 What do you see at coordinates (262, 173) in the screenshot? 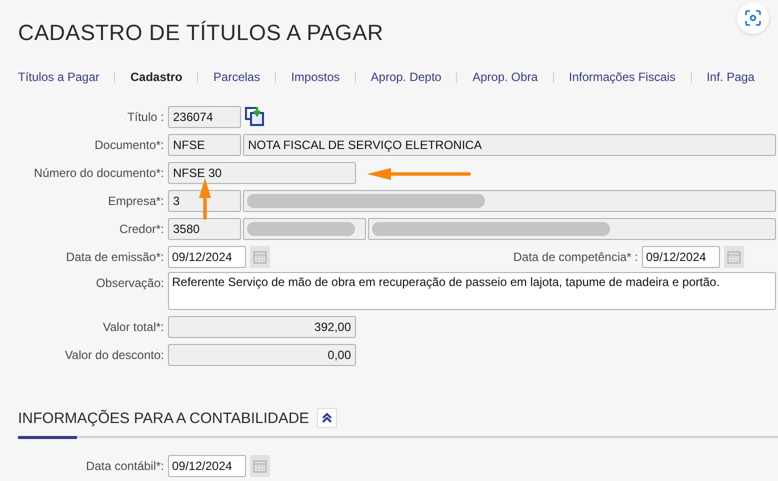
I see `document-number-field: NFSE 30` at bounding box center [262, 173].